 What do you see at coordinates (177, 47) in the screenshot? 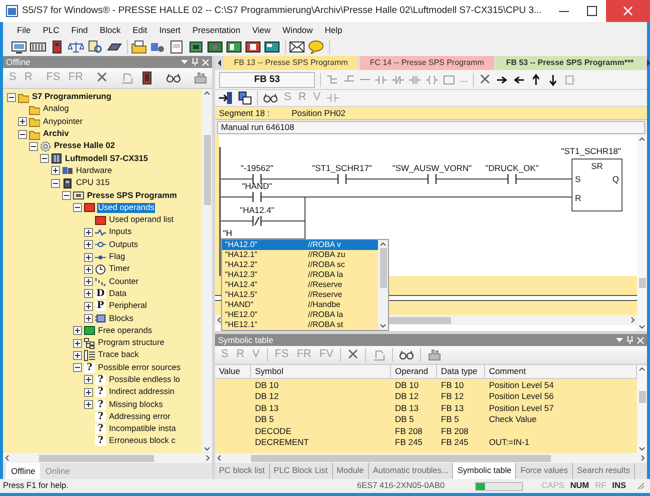
I see `document-icon` at bounding box center [177, 47].